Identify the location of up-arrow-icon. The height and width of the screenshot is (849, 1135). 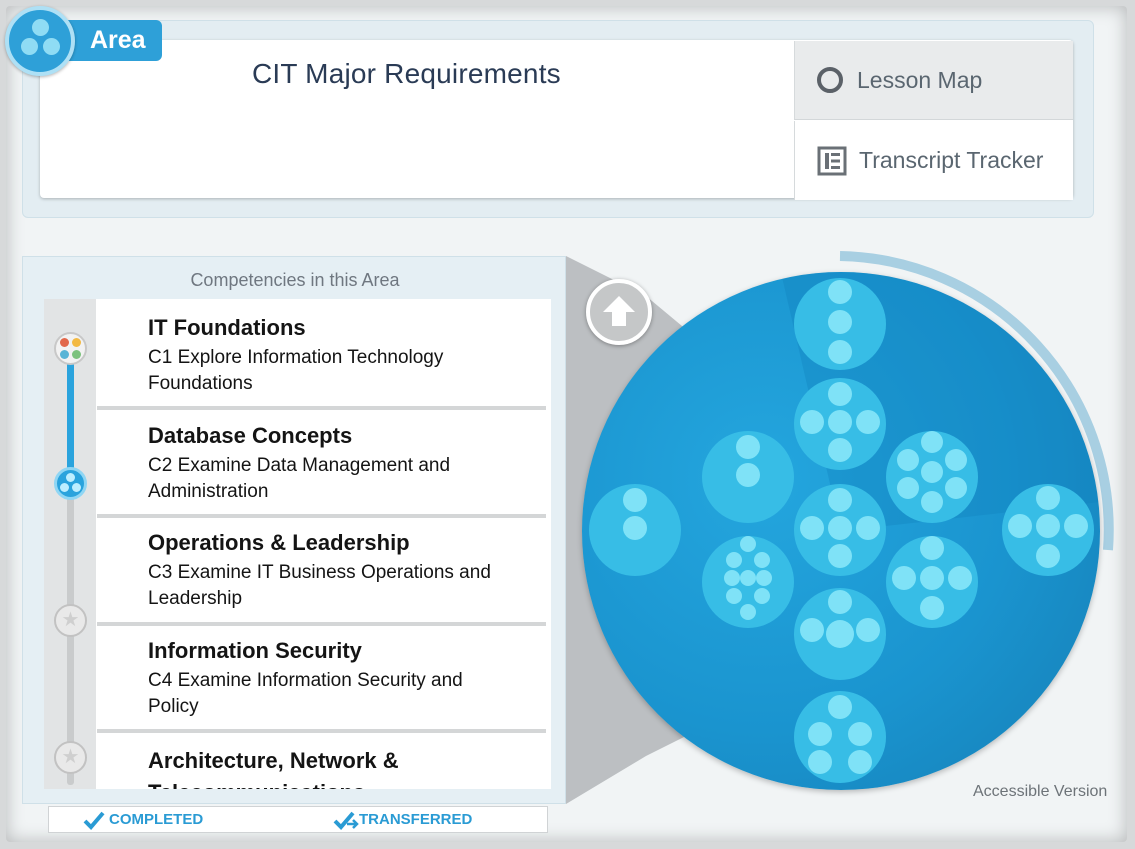
(619, 311).